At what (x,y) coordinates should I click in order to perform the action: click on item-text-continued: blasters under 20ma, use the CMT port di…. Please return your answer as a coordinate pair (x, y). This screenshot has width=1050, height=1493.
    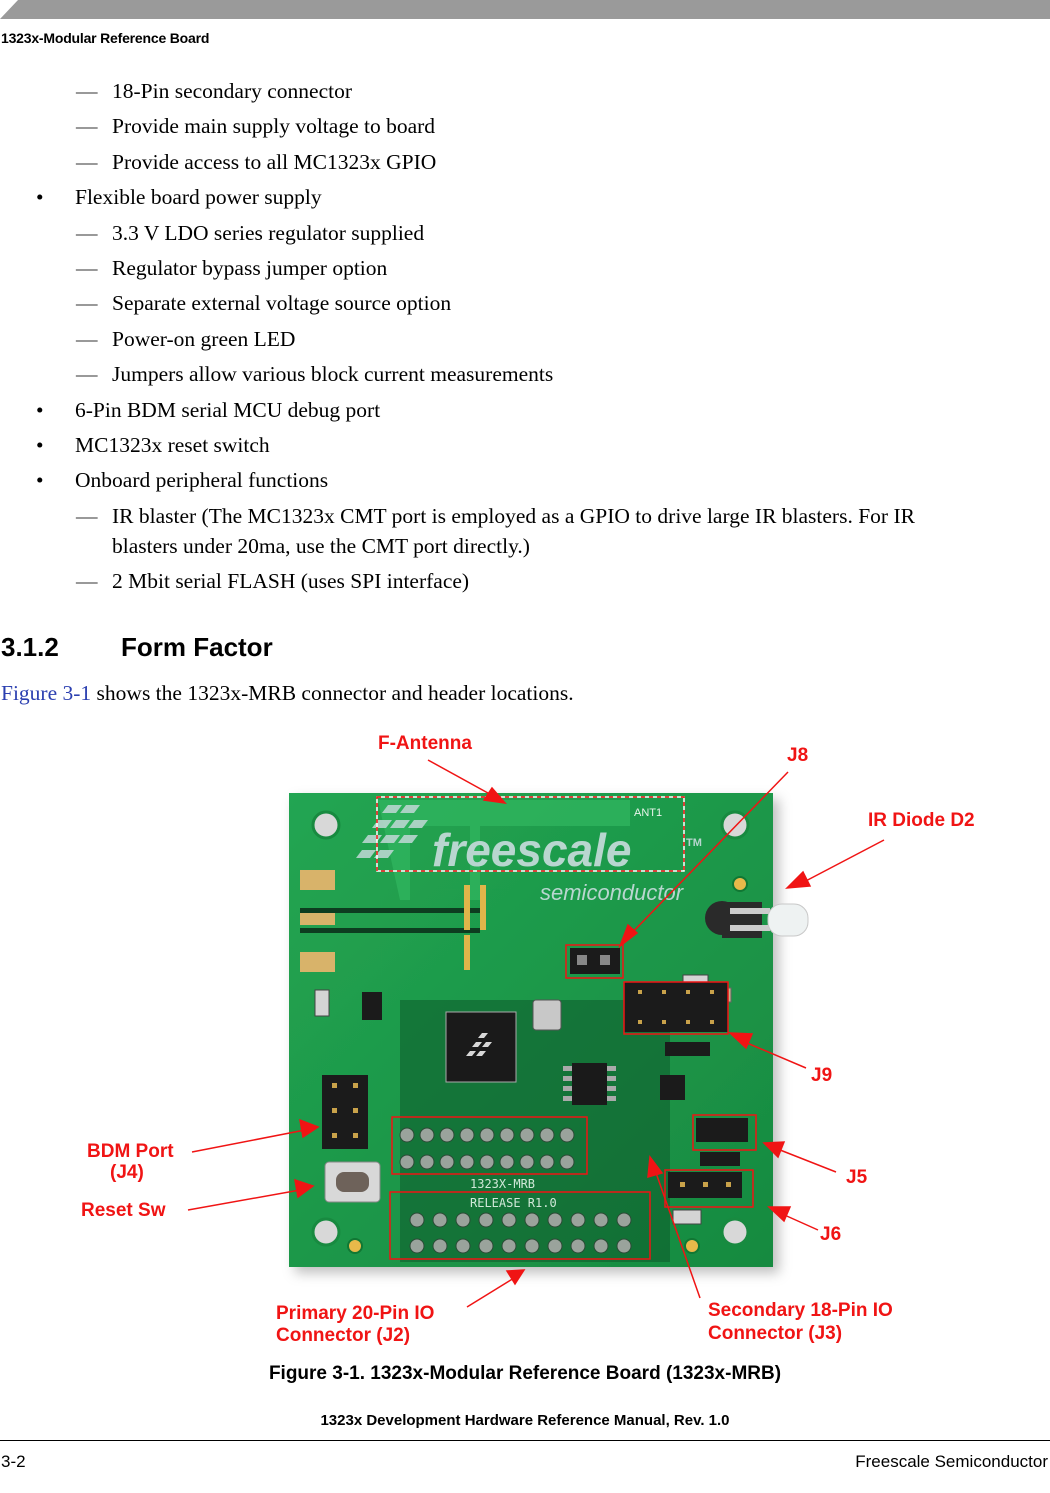
    Looking at the image, I should click on (321, 545).